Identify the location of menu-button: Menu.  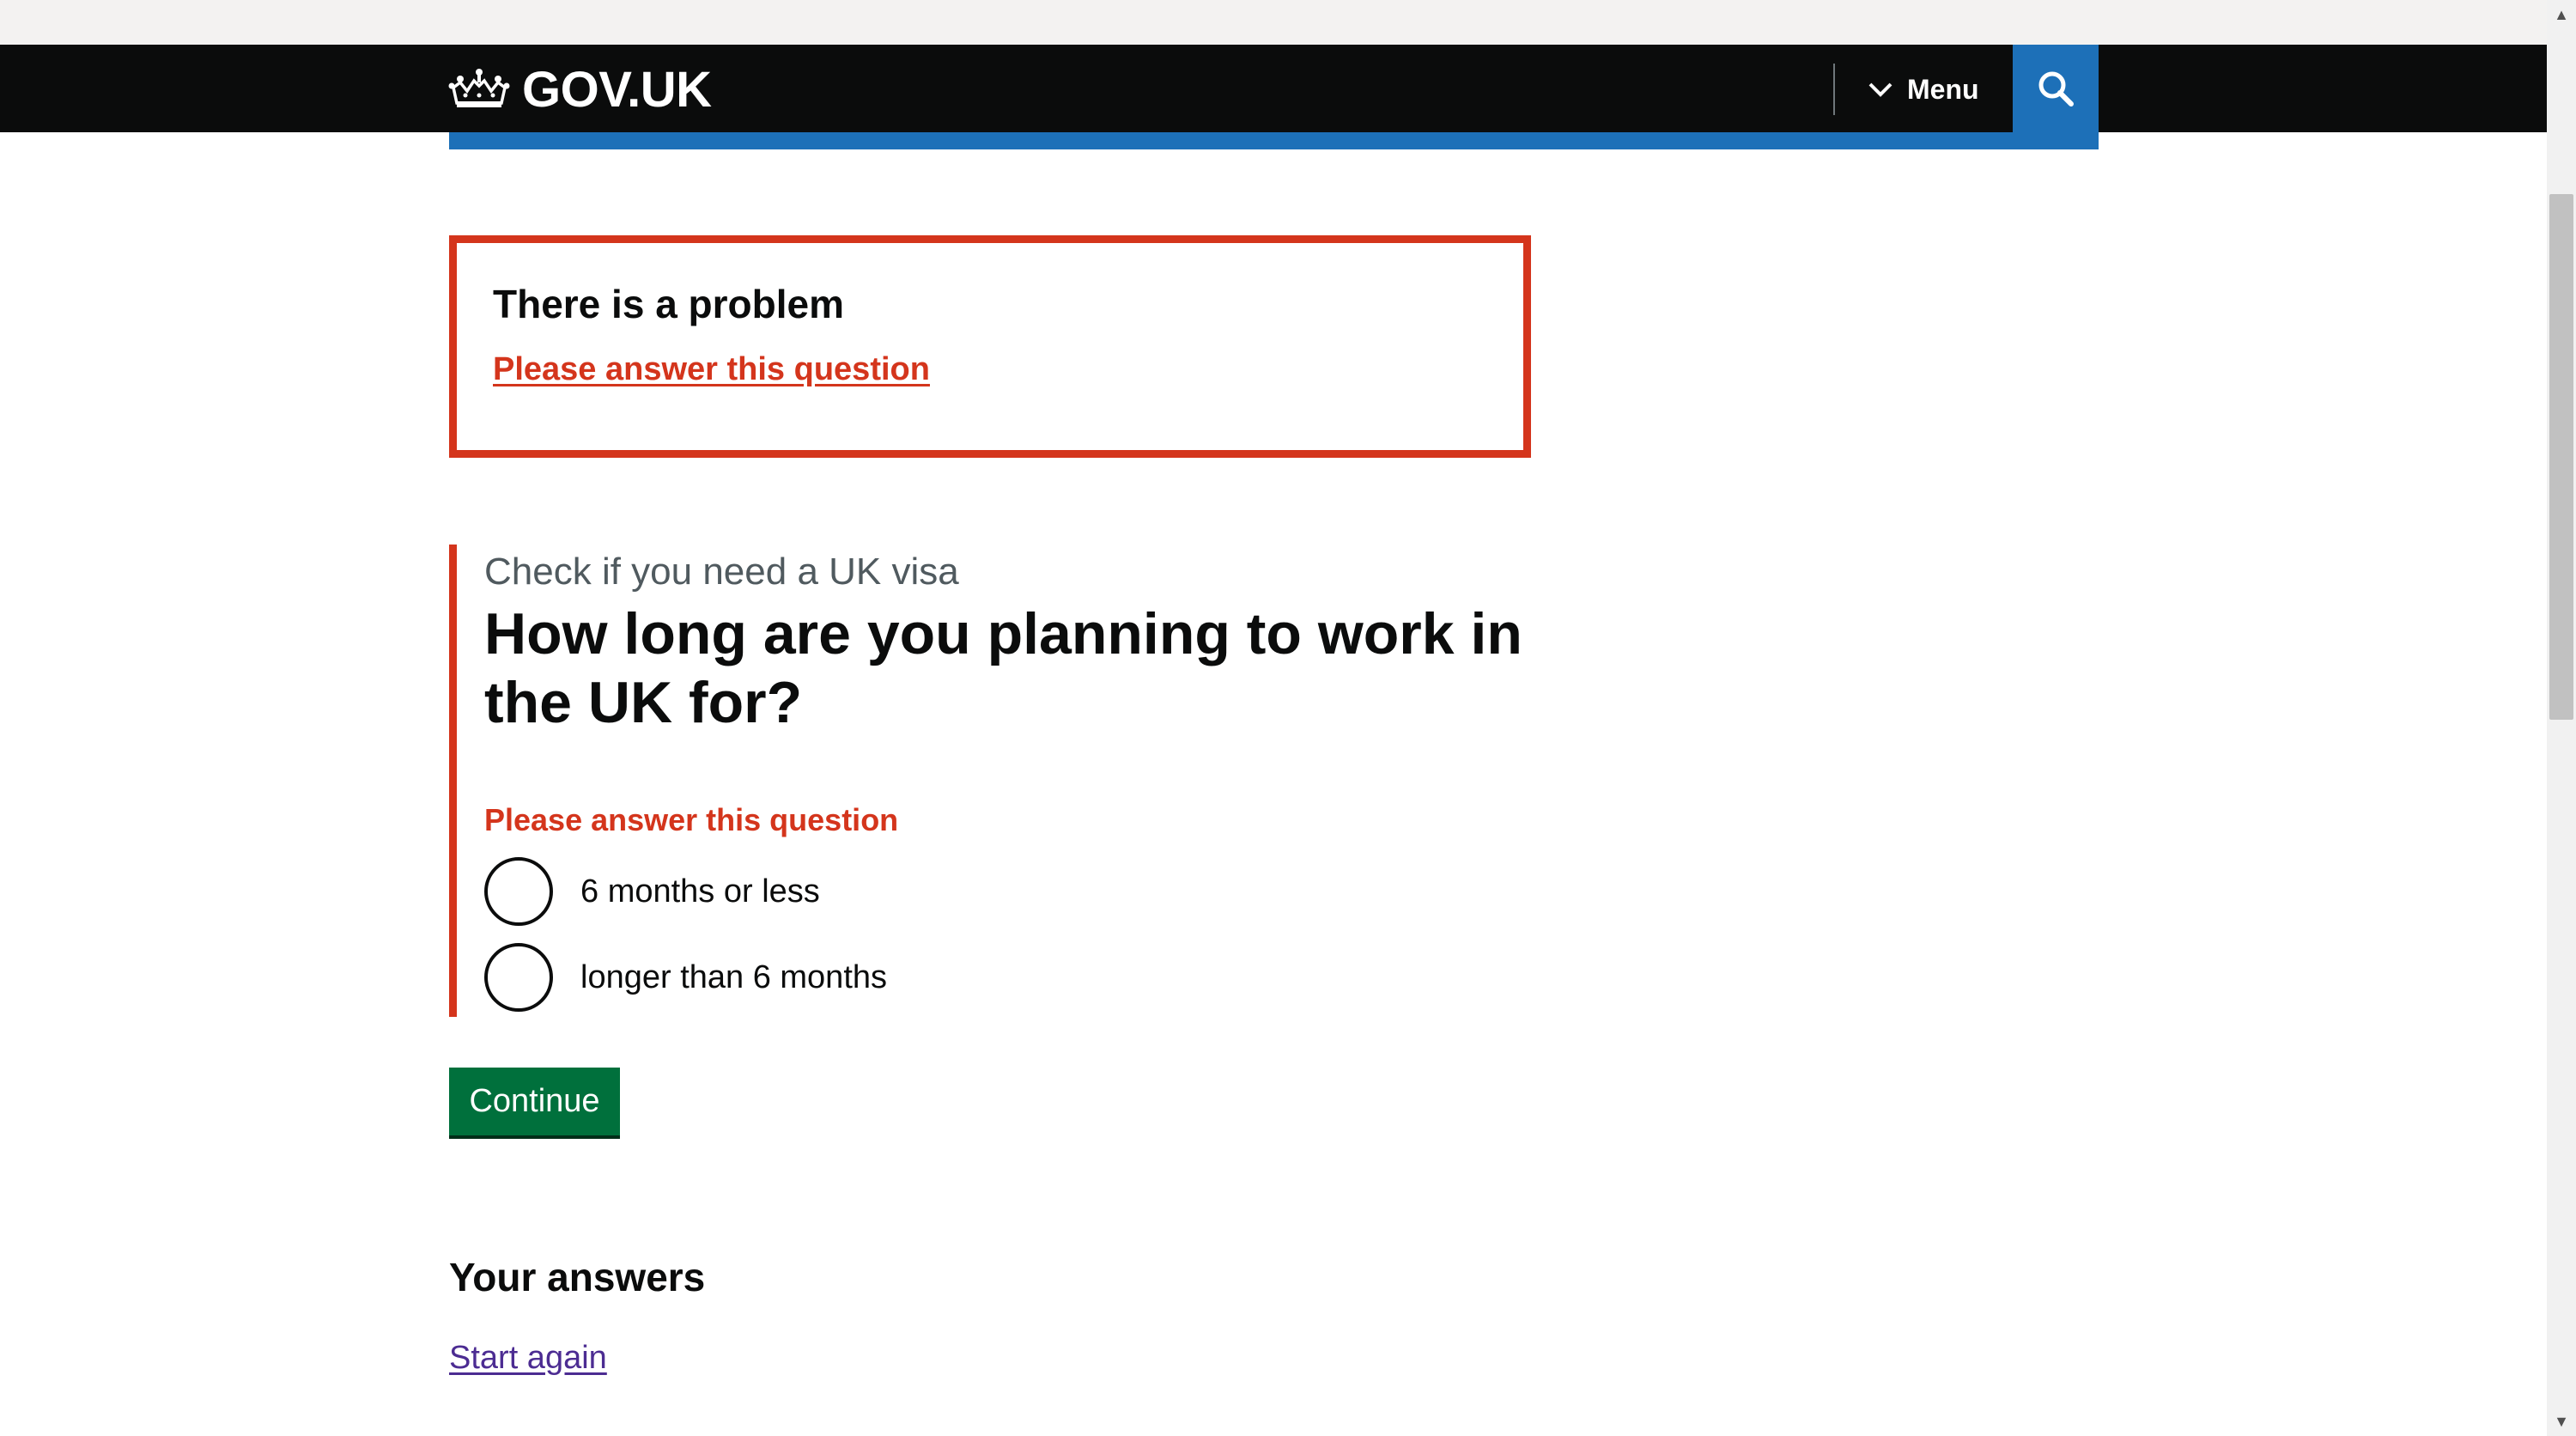
(1923, 89).